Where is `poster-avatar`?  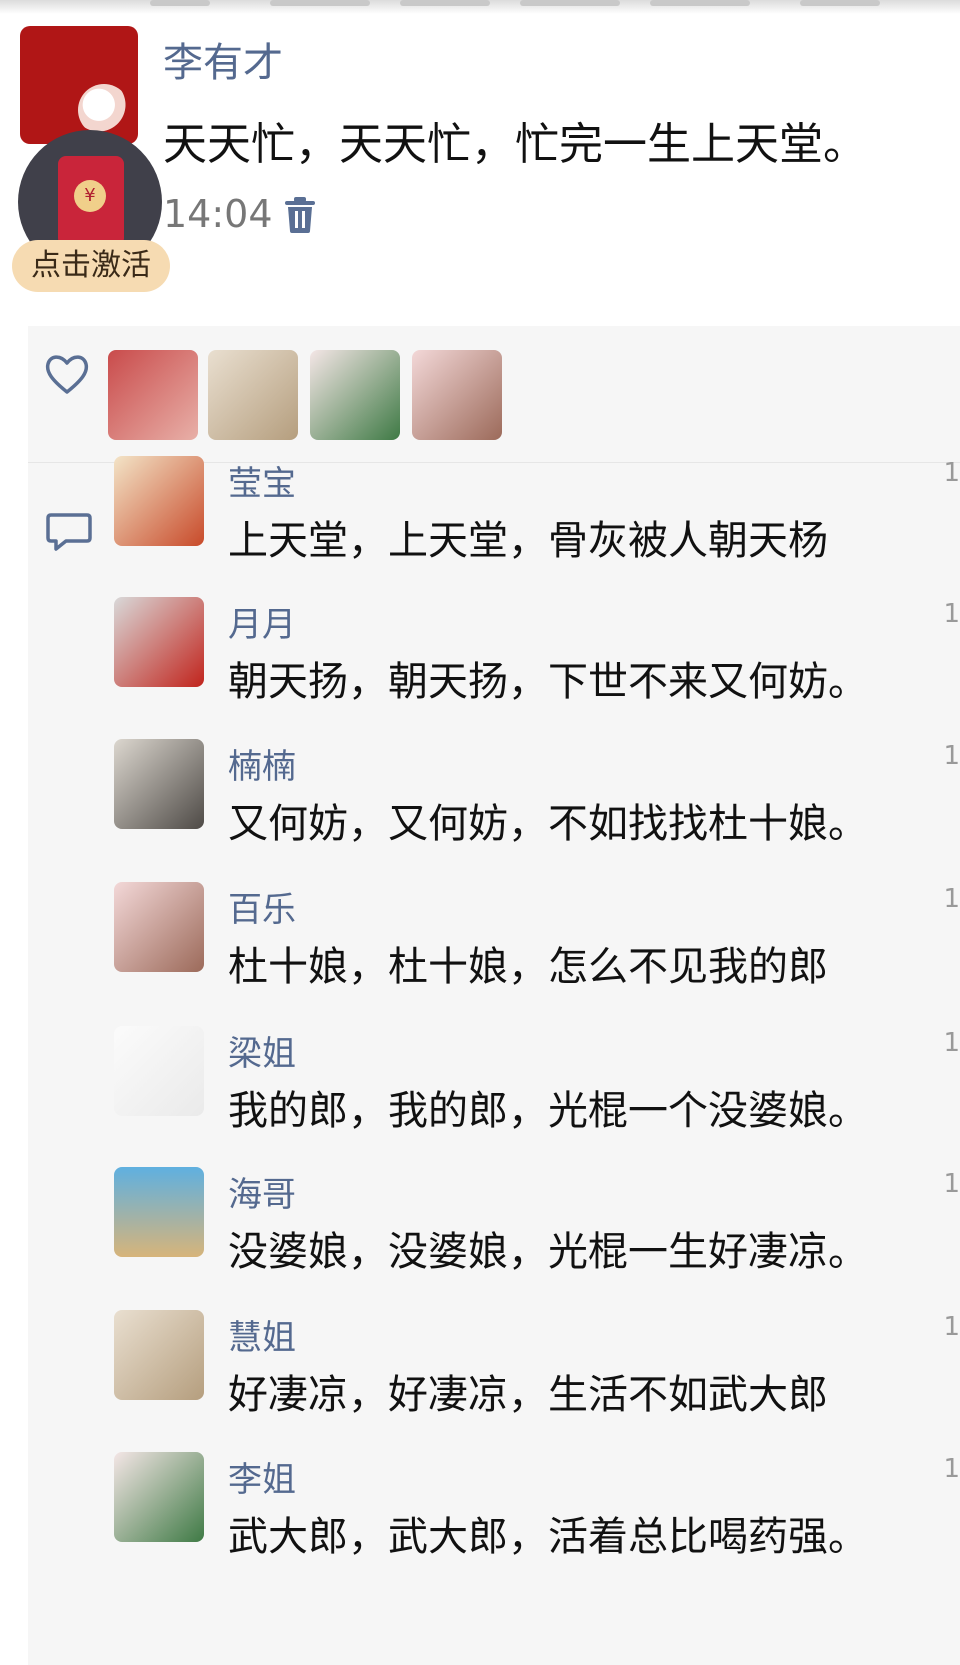
poster-avatar is located at coordinates (79, 85).